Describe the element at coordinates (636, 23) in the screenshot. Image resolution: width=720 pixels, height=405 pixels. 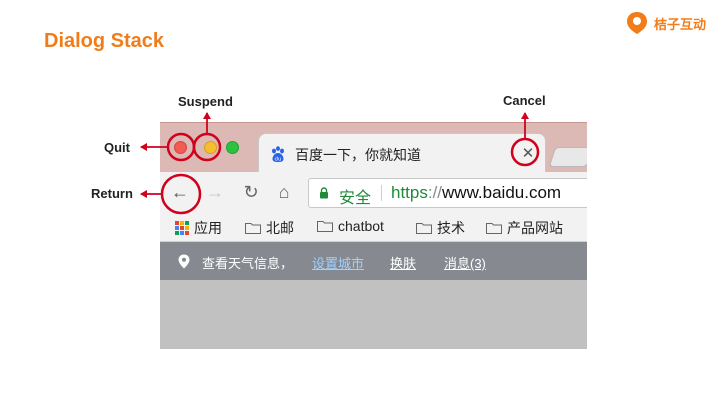
I see `brand-pin-icon` at that location.